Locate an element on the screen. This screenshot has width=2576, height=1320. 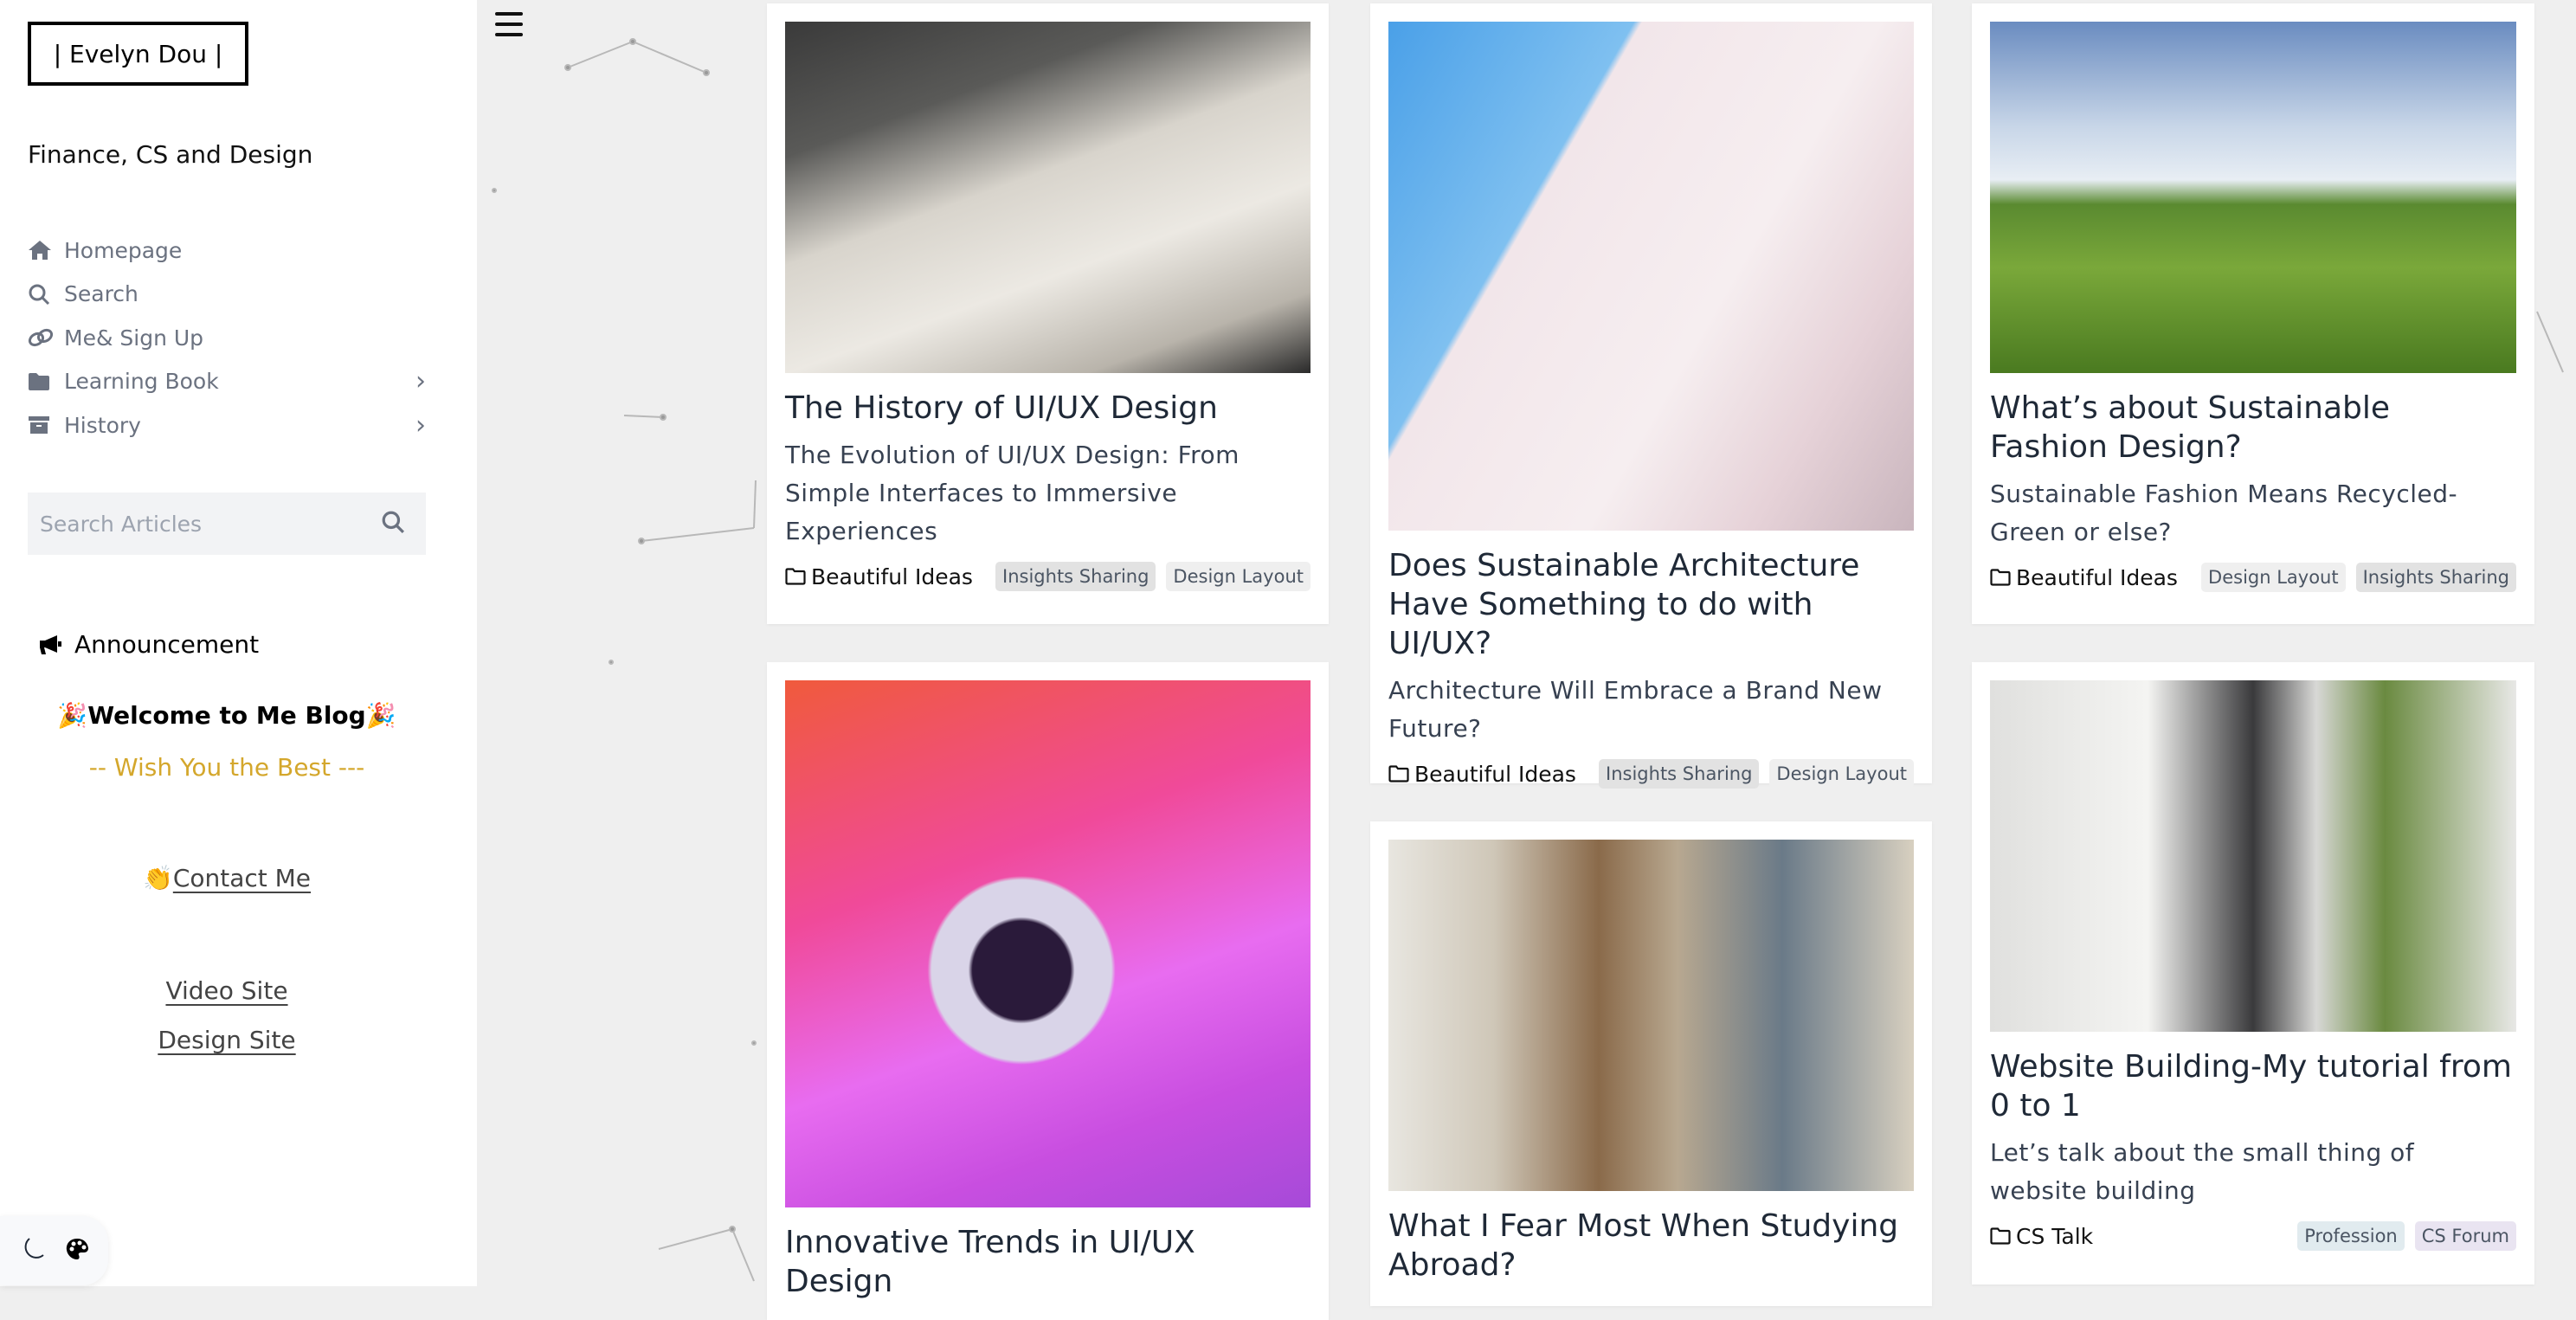
nav-label: Learning Book is located at coordinates (141, 382).